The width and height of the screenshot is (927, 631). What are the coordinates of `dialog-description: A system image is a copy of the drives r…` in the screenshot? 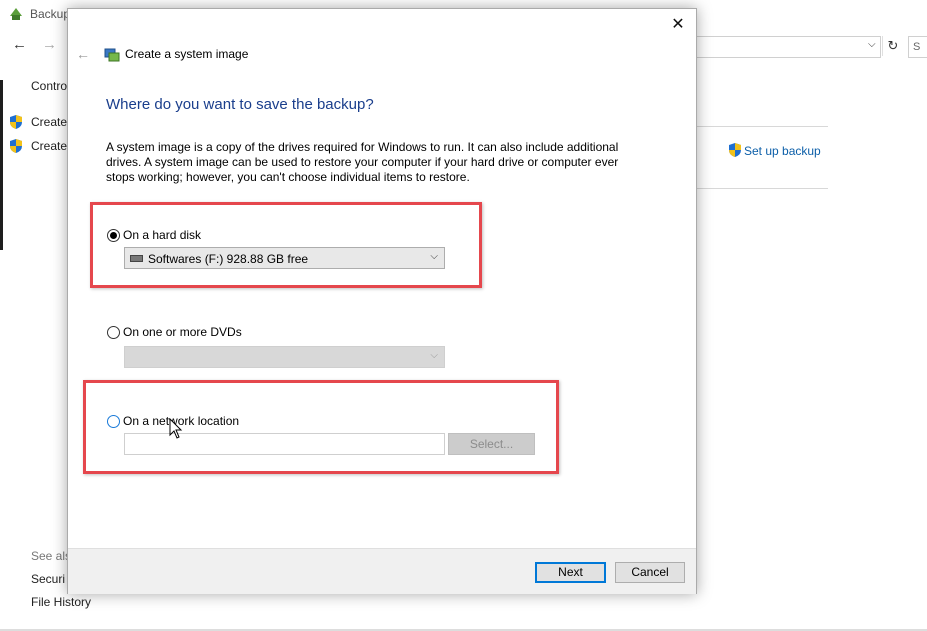 It's located at (362, 162).